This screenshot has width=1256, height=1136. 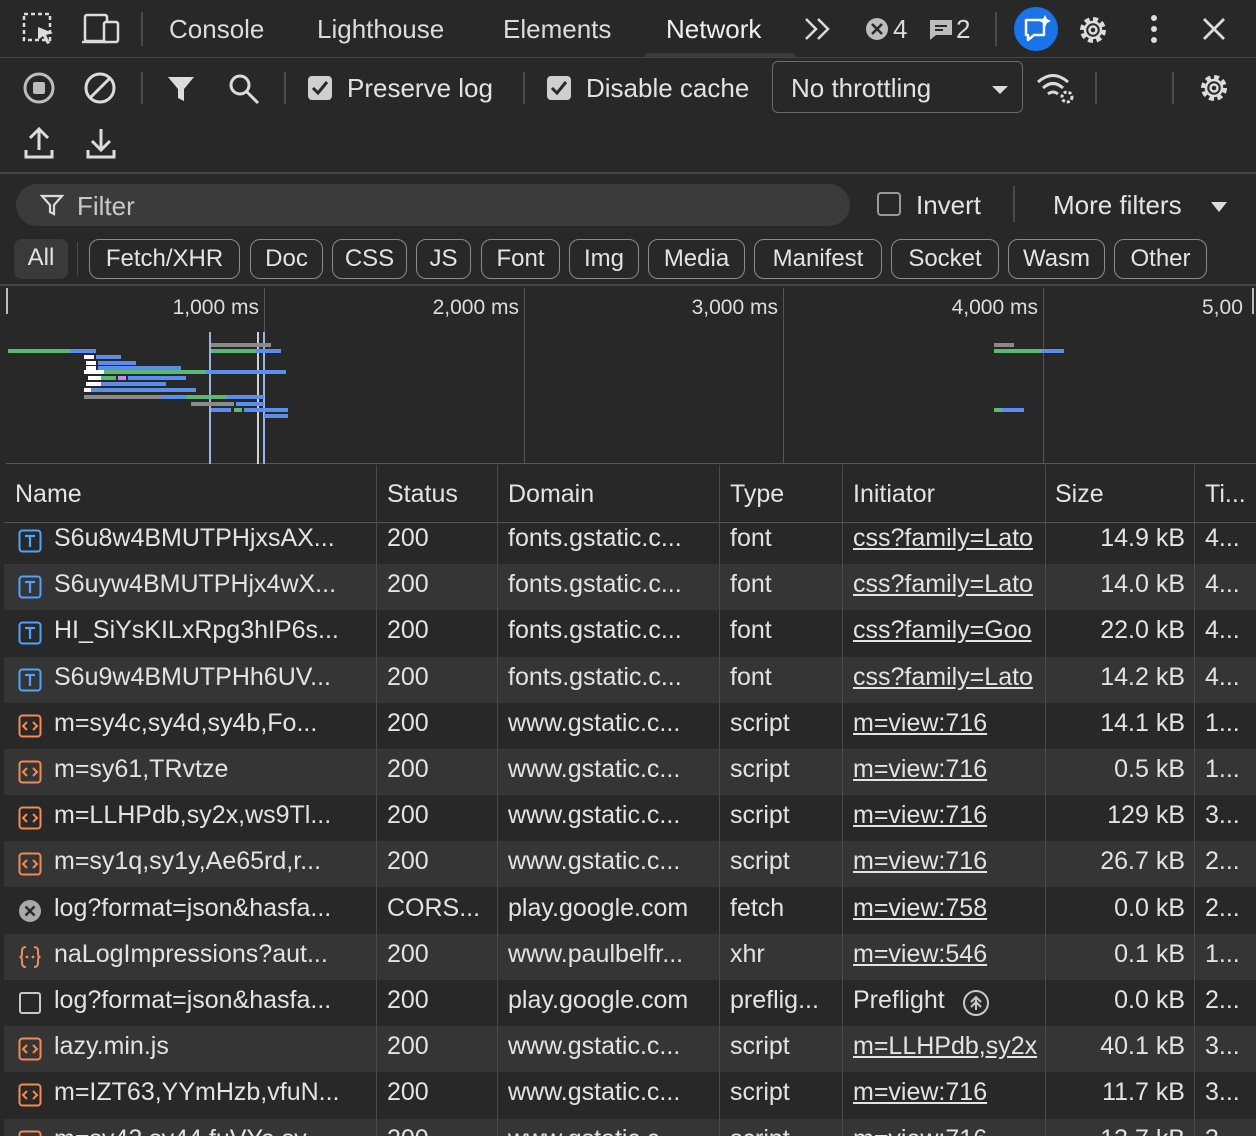 I want to click on filter-chip-other: Other, so click(x=1160, y=259).